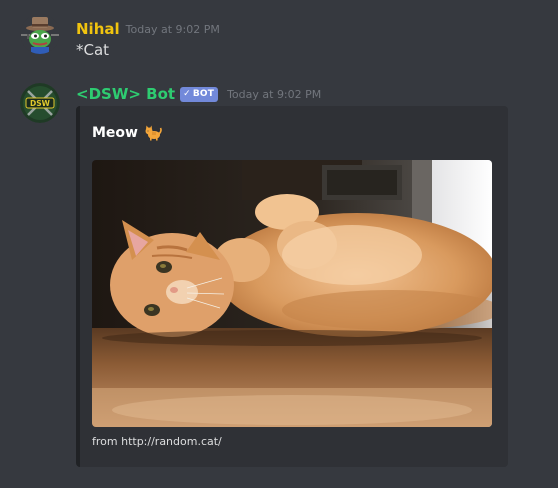 This screenshot has width=558, height=488. What do you see at coordinates (93, 50) in the screenshot?
I see `message-content: *Cat` at bounding box center [93, 50].